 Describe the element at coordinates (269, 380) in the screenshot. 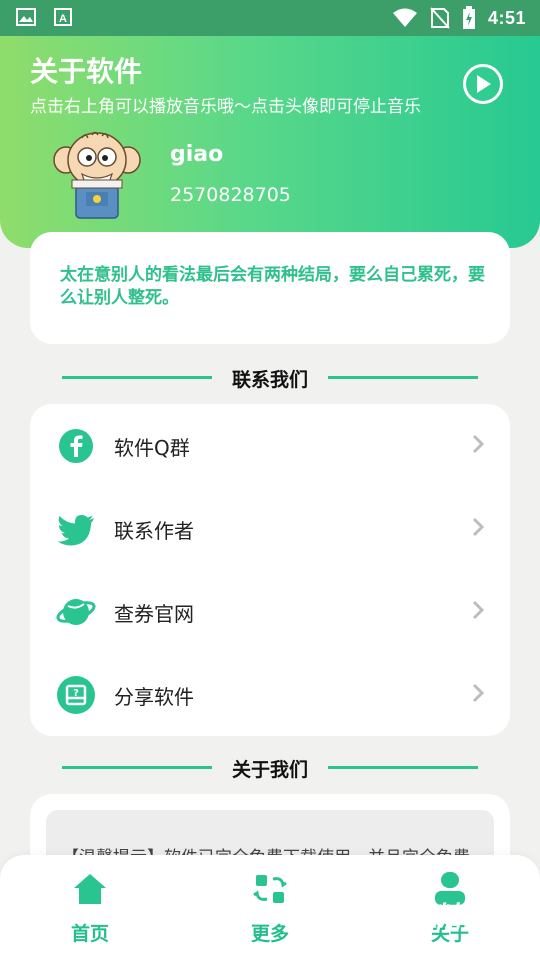

I see `section-title: 联系我们` at that location.